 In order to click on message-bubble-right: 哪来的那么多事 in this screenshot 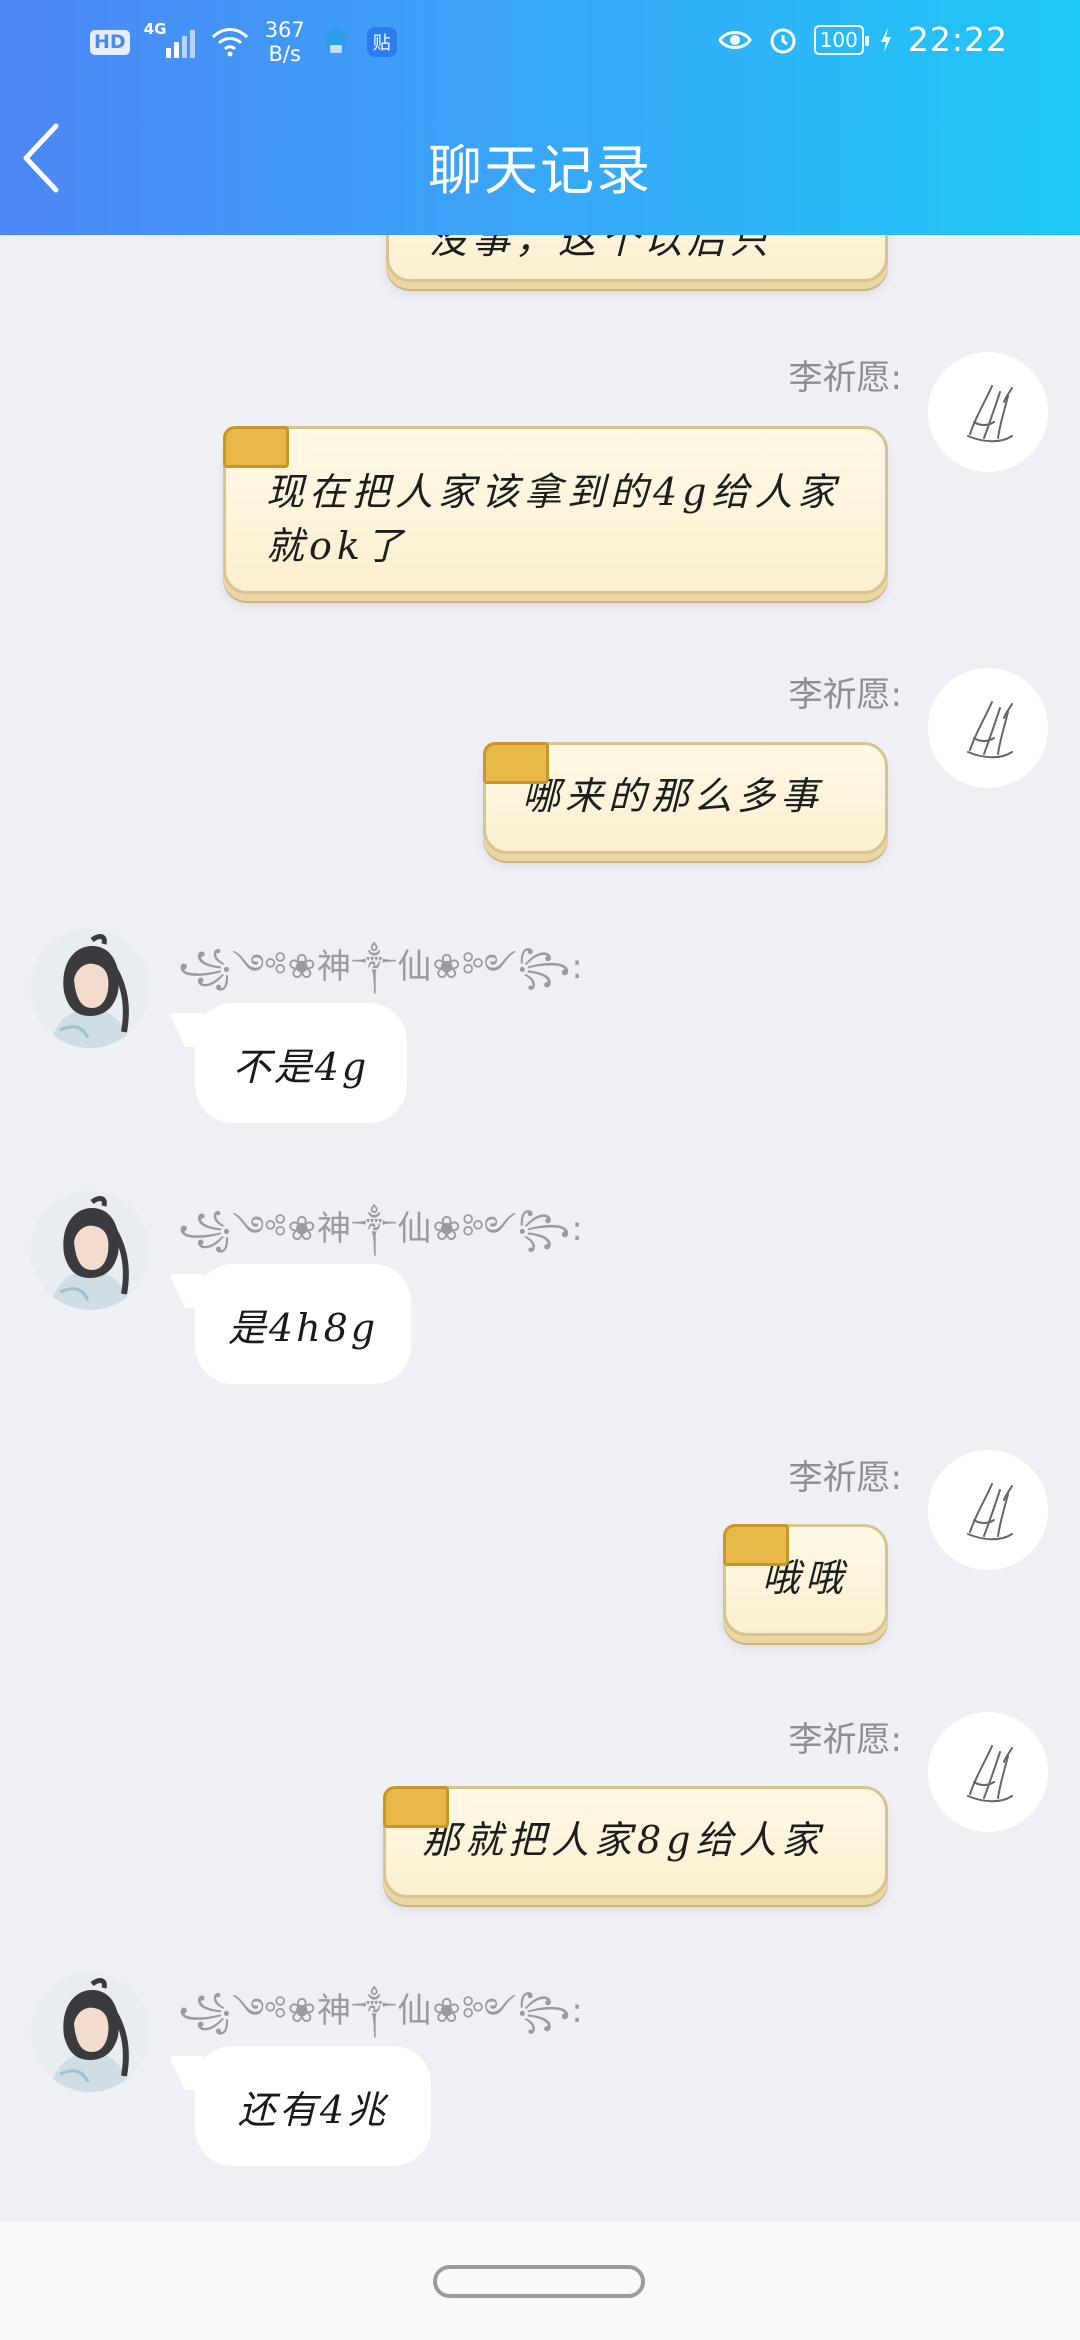, I will do `click(685, 798)`.